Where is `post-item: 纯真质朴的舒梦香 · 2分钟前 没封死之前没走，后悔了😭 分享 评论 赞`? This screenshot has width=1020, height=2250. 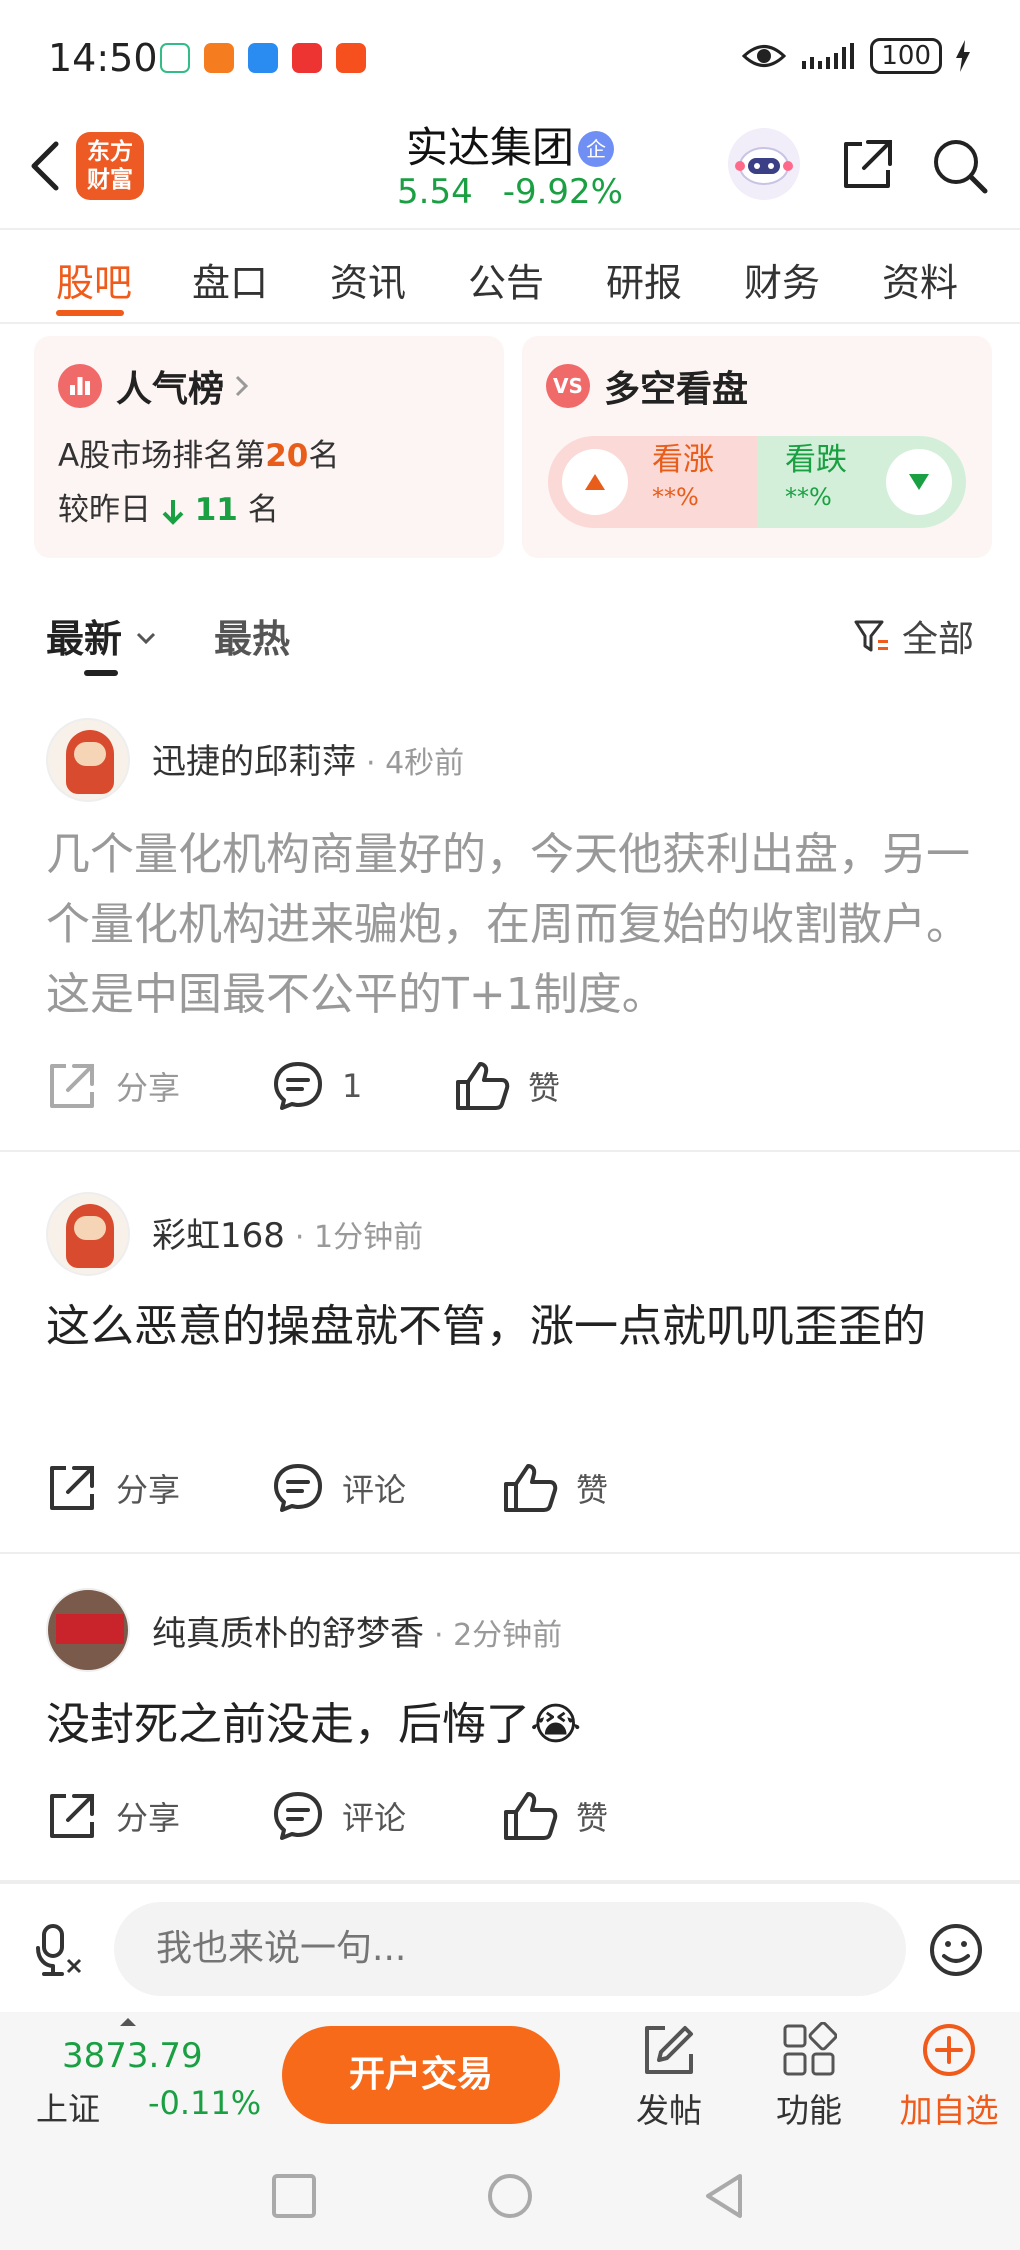
post-item: 纯真质朴的舒梦香 · 2分钟前 没封死之前没走，后悔了😭 分享 评论 赞 is located at coordinates (510, 1719).